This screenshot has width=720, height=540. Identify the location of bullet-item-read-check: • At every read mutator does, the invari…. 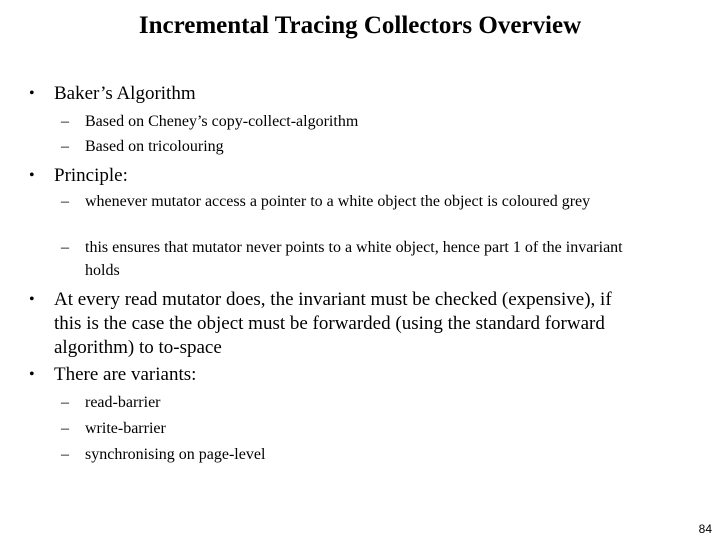
(334, 324).